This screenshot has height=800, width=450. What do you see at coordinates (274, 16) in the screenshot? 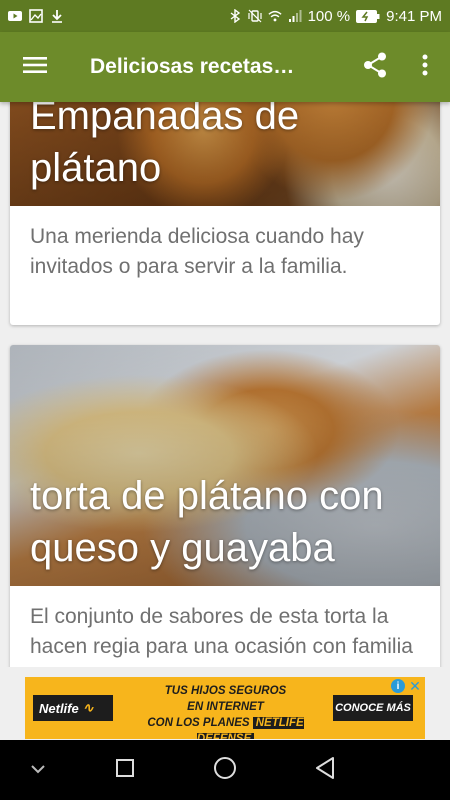
I see `wifi-icon` at bounding box center [274, 16].